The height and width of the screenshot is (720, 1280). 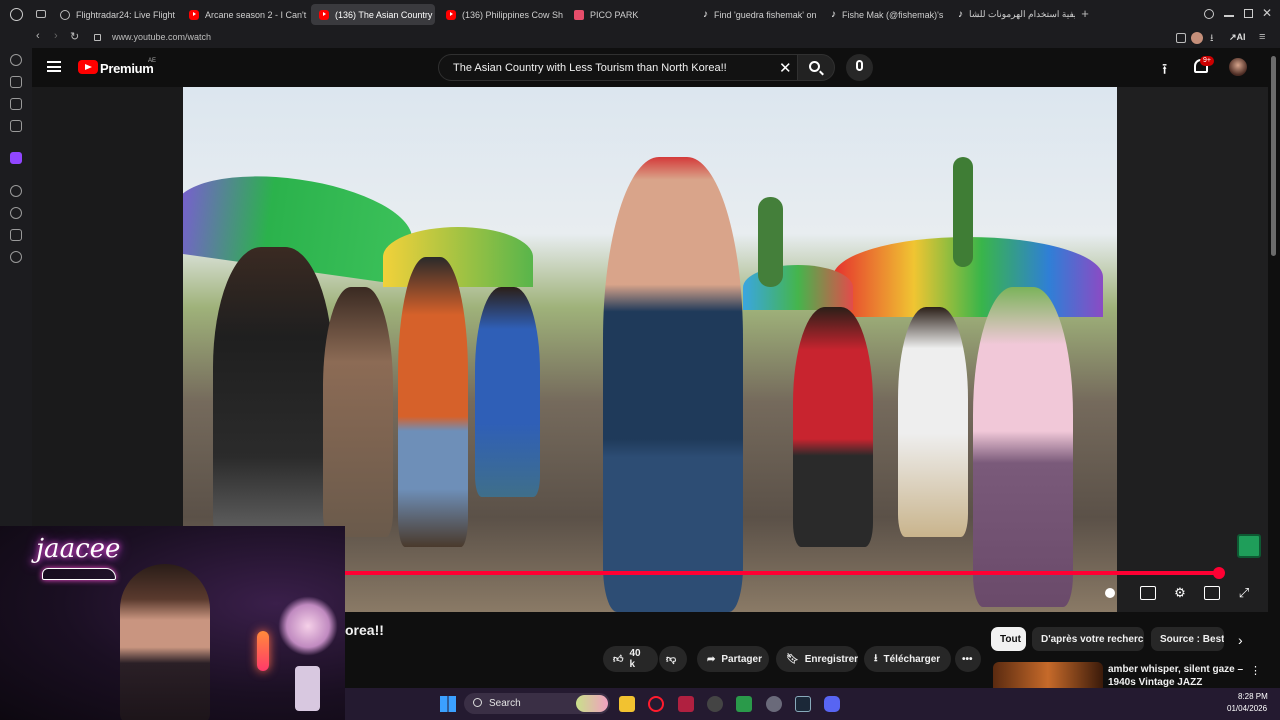 What do you see at coordinates (1114, 593) in the screenshot?
I see `autoplay-toggle` at bounding box center [1114, 593].